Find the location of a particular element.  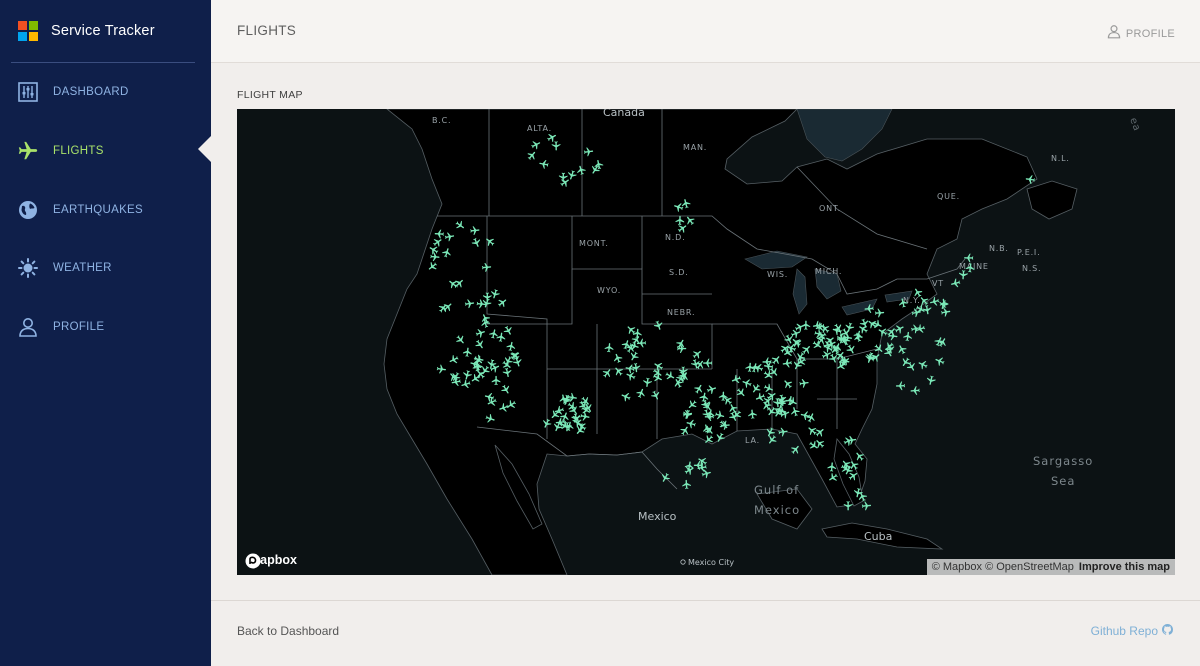

github-label: Github Repo is located at coordinates (1124, 631).